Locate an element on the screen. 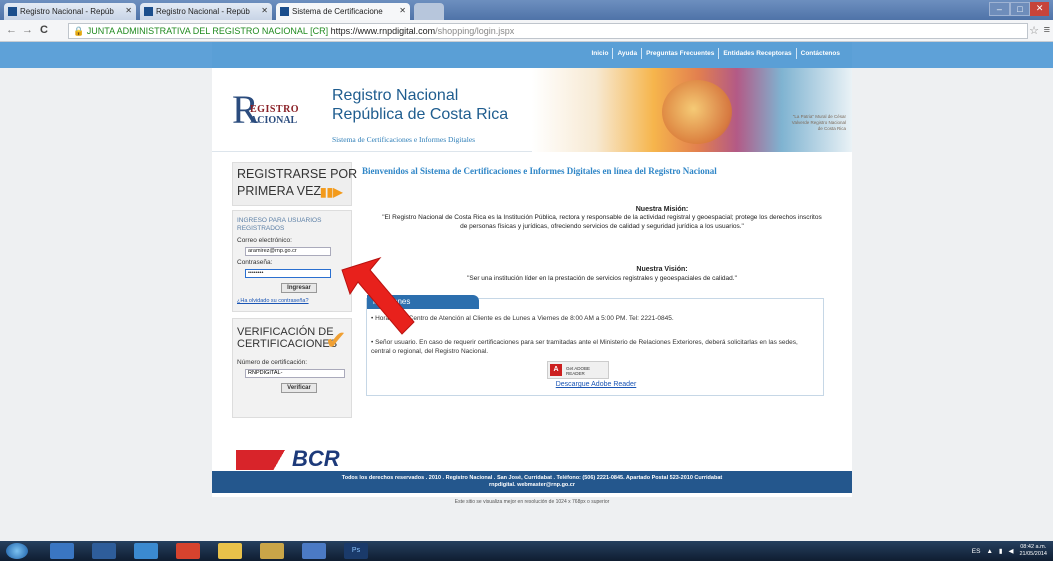 This screenshot has width=1053, height=561. red-pointer-arrow-icon is located at coordinates (378, 296).